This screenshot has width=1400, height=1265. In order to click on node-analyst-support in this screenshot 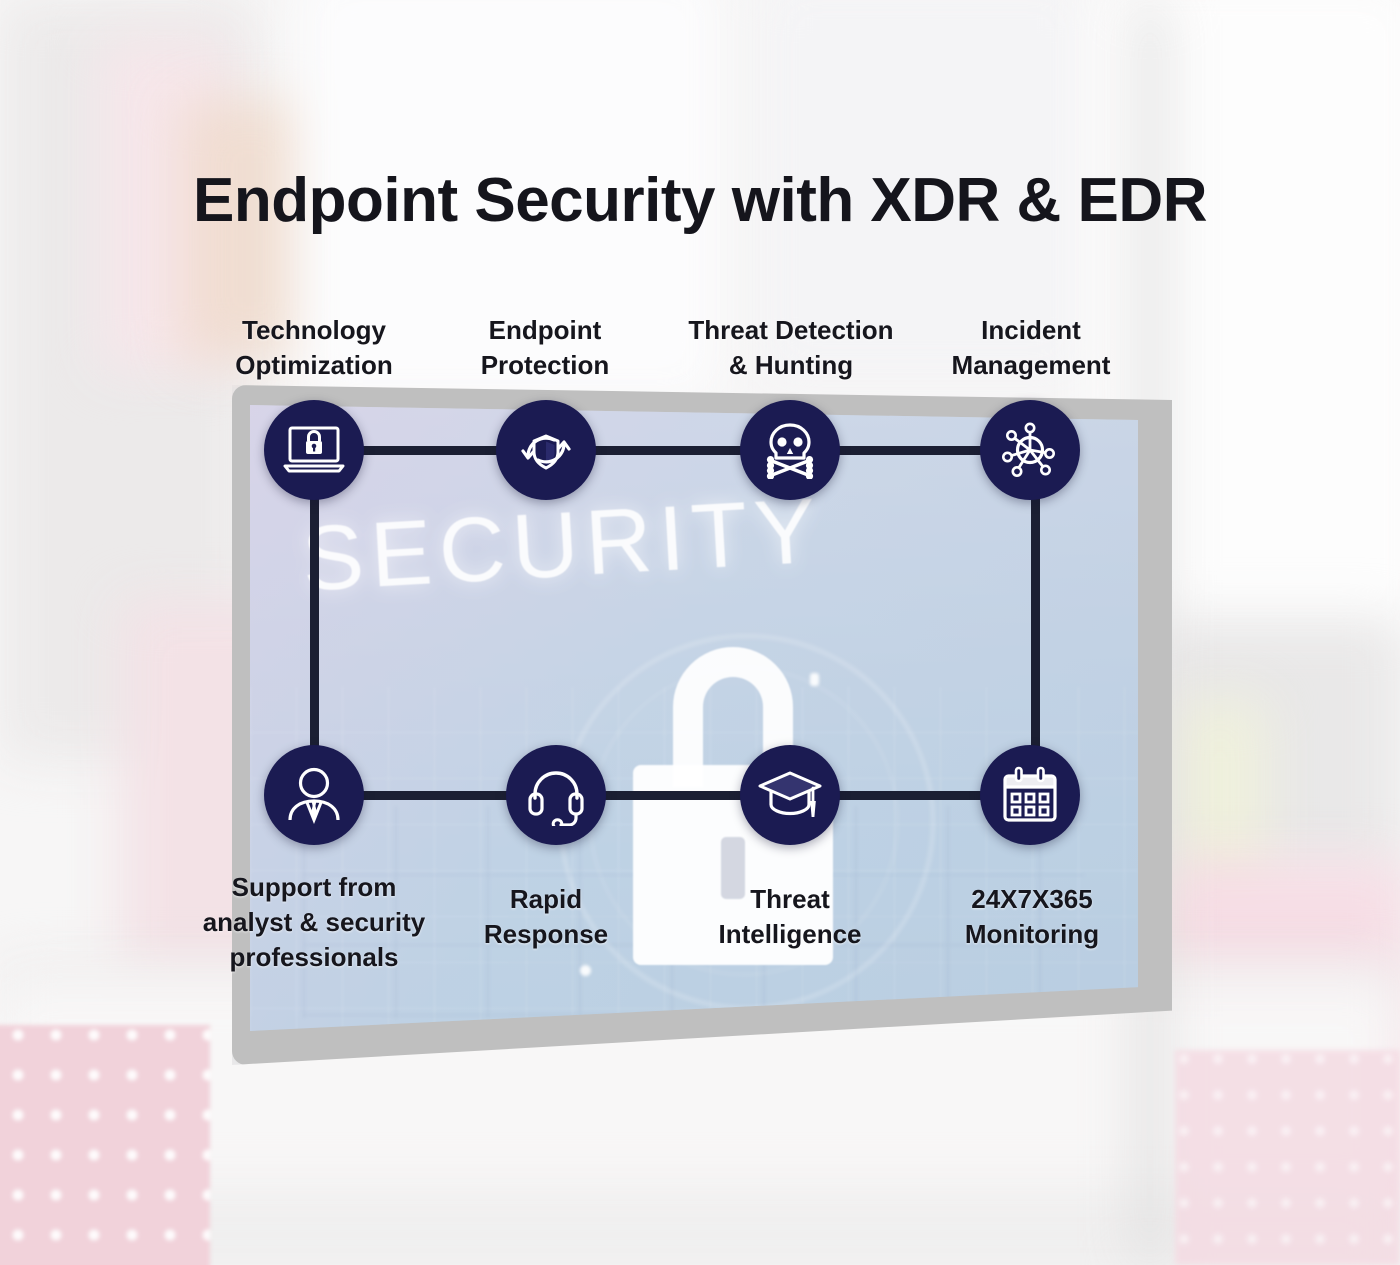, I will do `click(314, 795)`.